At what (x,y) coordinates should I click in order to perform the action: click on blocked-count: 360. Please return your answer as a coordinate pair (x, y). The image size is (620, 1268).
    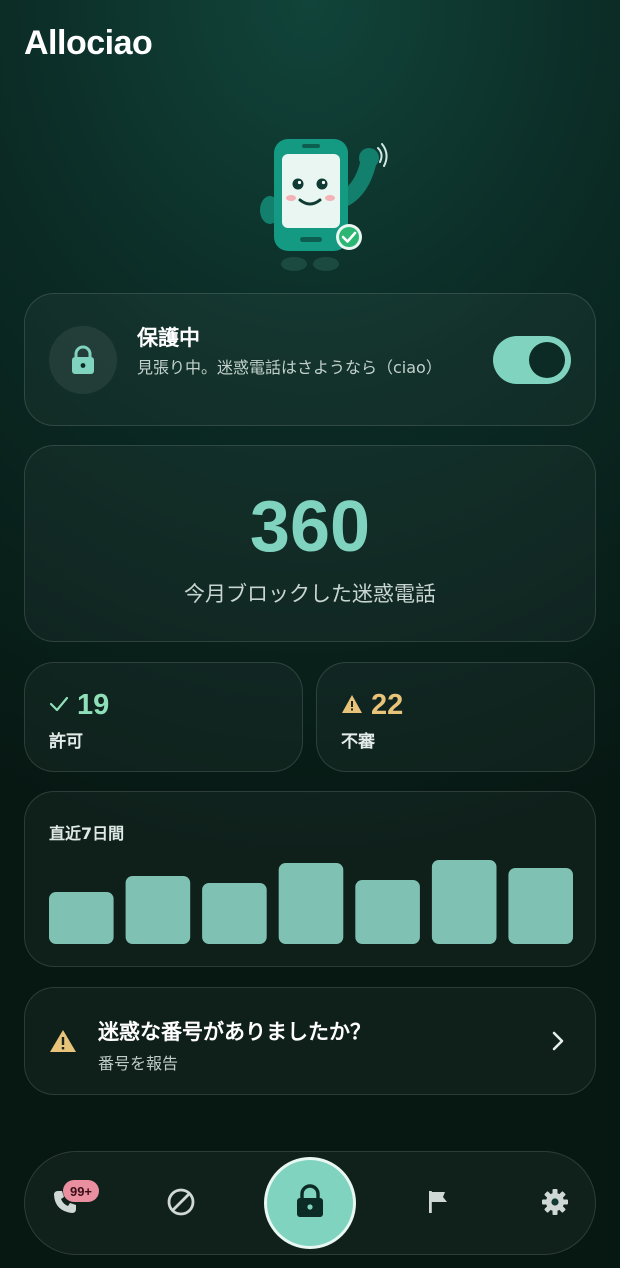
    Looking at the image, I should click on (310, 527).